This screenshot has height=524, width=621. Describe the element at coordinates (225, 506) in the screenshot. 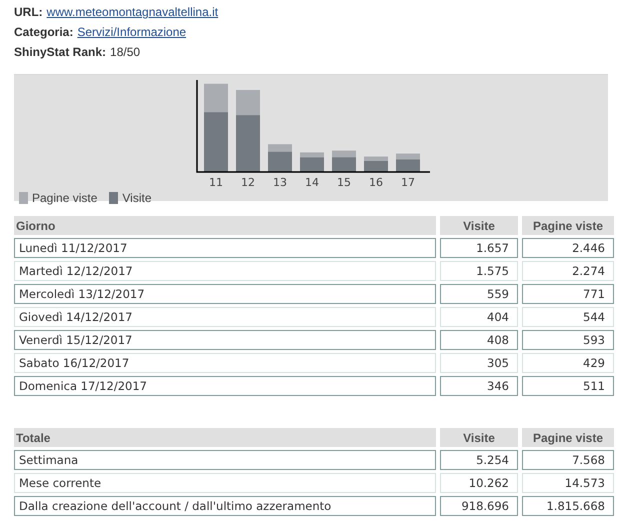

I see `table-cell: Dalla creazione dell'account / dall'ultimo azzeramento` at that location.